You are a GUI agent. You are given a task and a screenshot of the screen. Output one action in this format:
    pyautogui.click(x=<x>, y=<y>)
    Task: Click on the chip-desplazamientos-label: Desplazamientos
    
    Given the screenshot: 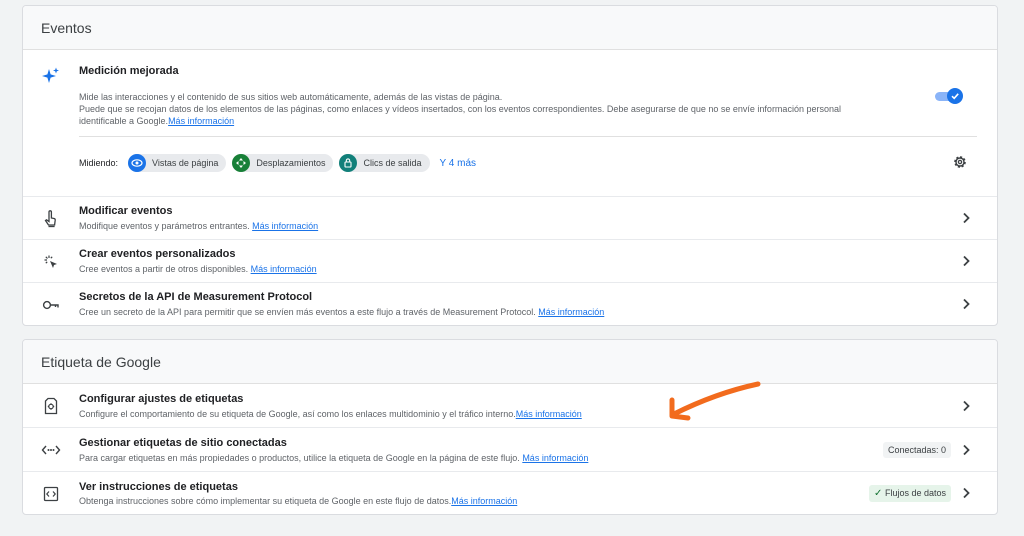 What is the action you would take?
    pyautogui.click(x=291, y=163)
    